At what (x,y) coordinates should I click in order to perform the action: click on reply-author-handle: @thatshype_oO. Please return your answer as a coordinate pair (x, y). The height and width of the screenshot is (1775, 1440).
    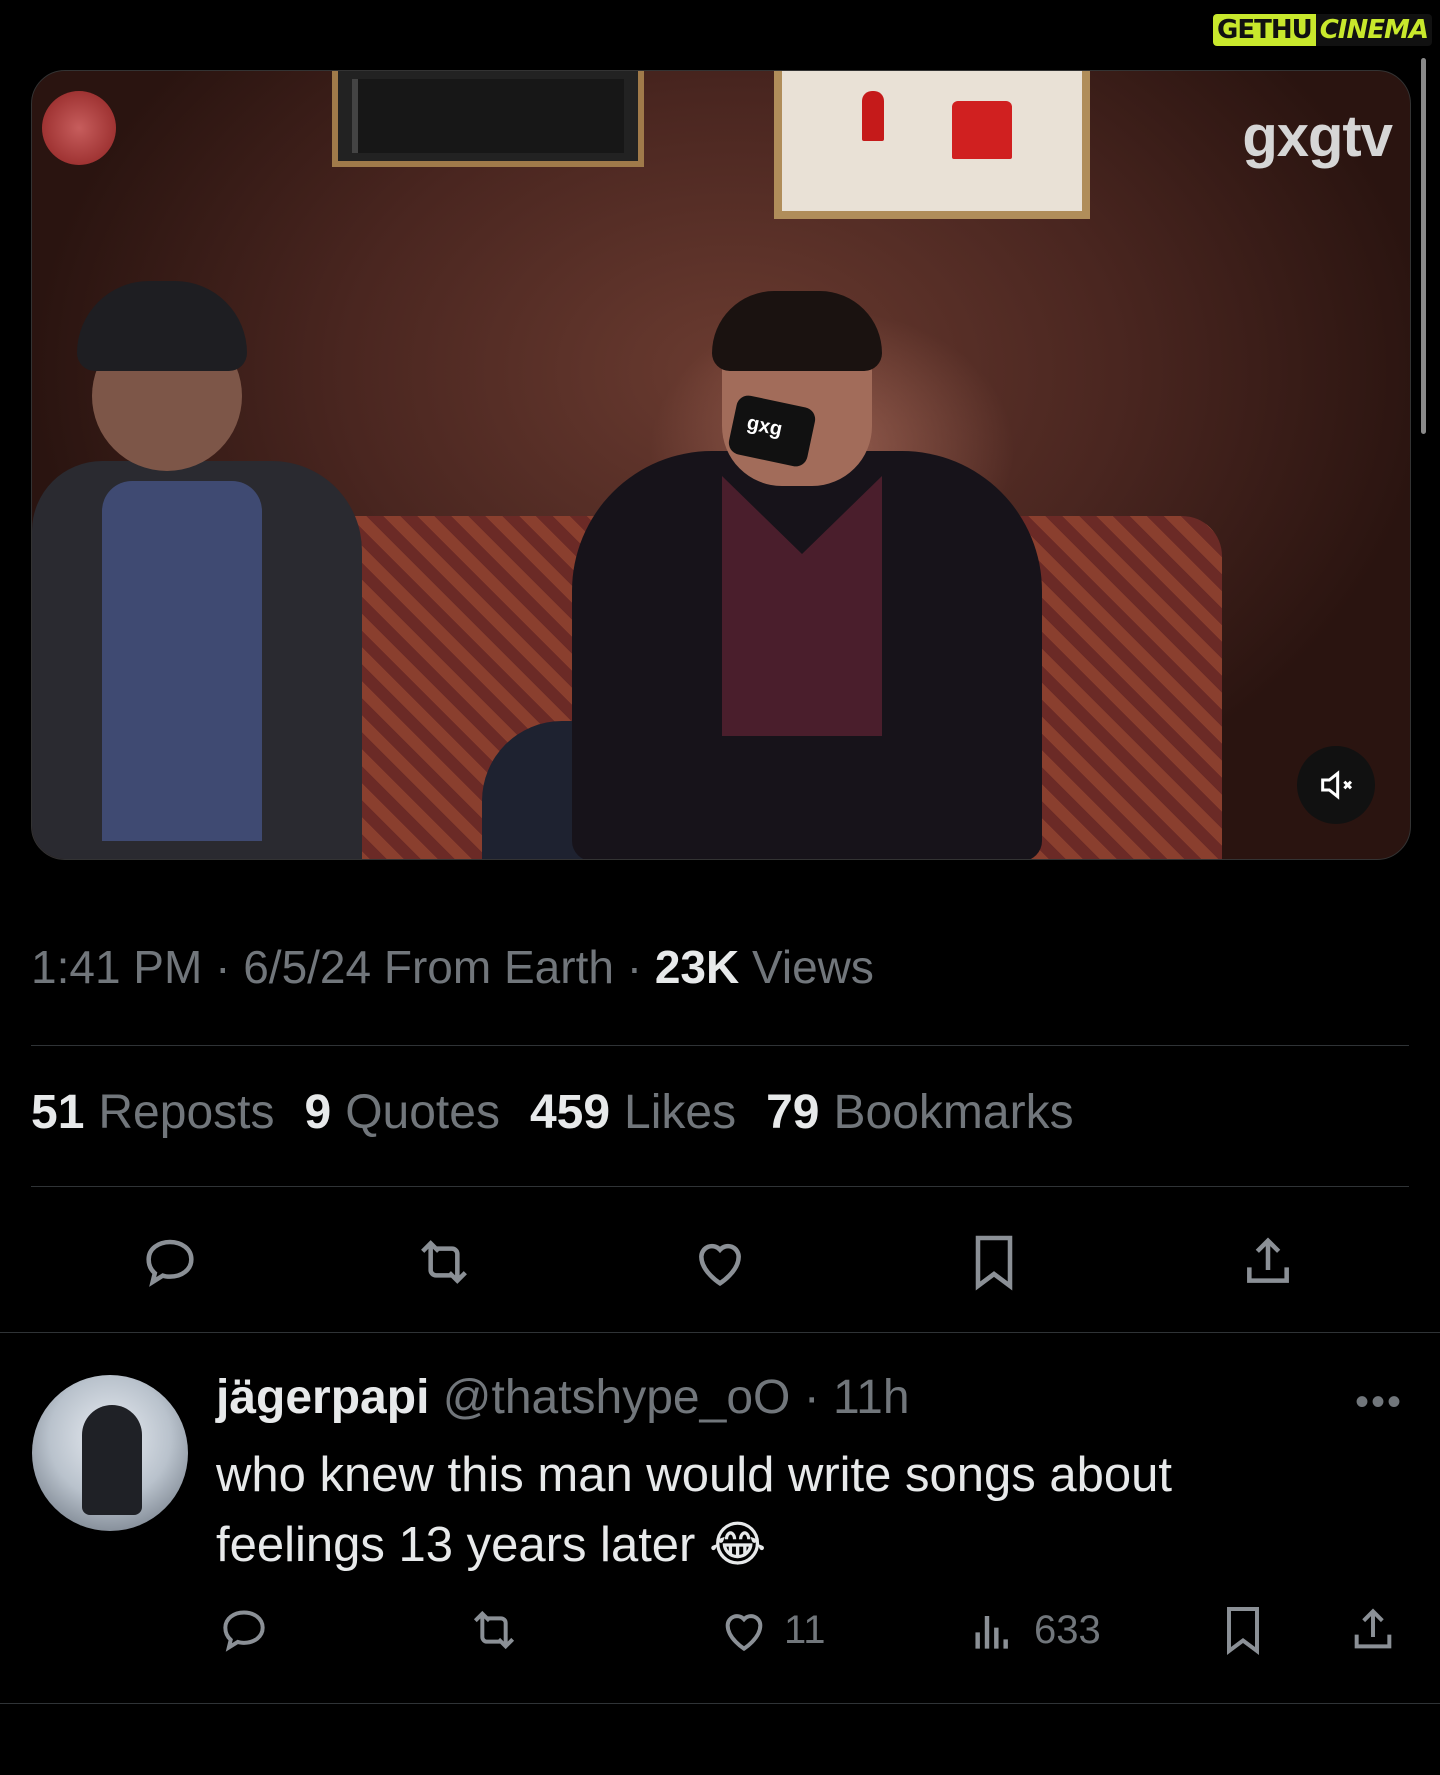
    Looking at the image, I should click on (617, 1397).